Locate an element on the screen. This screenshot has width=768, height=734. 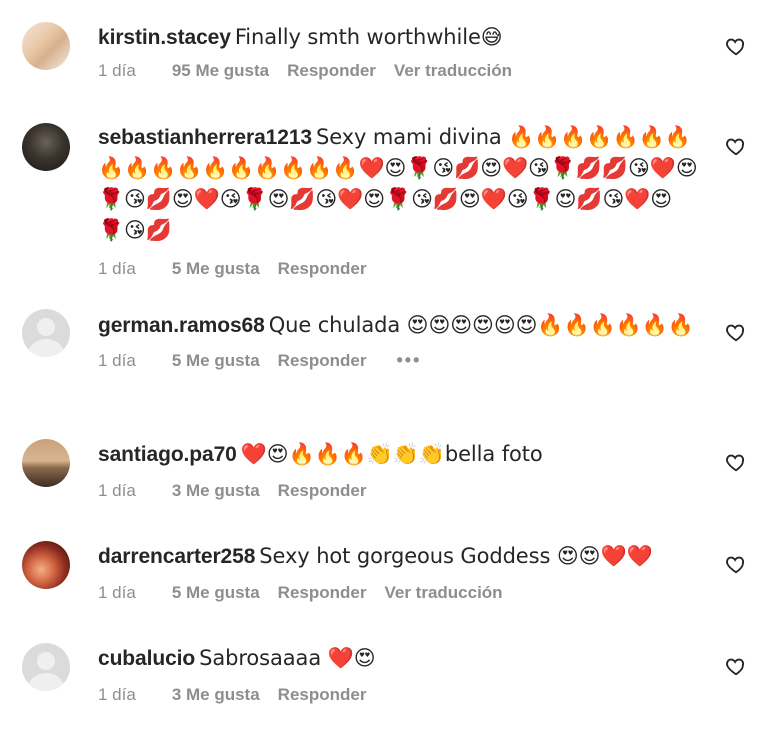
comment-text: Sexy hot gorgeous Goddess 😍😍❤️❤️ is located at coordinates (456, 556).